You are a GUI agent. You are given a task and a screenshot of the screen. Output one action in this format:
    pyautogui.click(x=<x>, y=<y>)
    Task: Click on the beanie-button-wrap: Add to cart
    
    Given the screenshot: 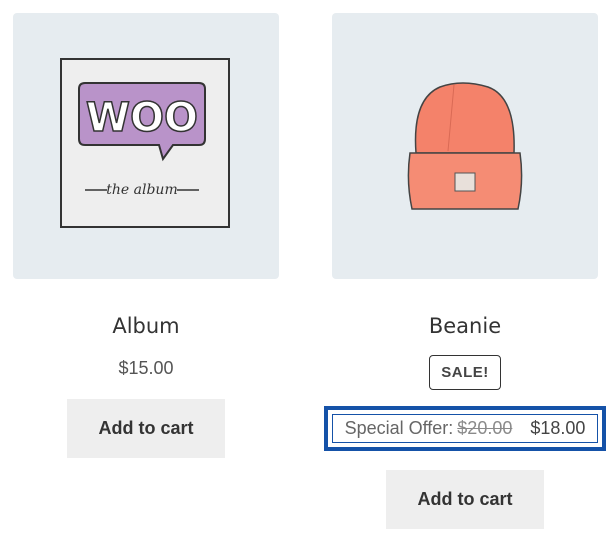 What is the action you would take?
    pyautogui.click(x=465, y=499)
    